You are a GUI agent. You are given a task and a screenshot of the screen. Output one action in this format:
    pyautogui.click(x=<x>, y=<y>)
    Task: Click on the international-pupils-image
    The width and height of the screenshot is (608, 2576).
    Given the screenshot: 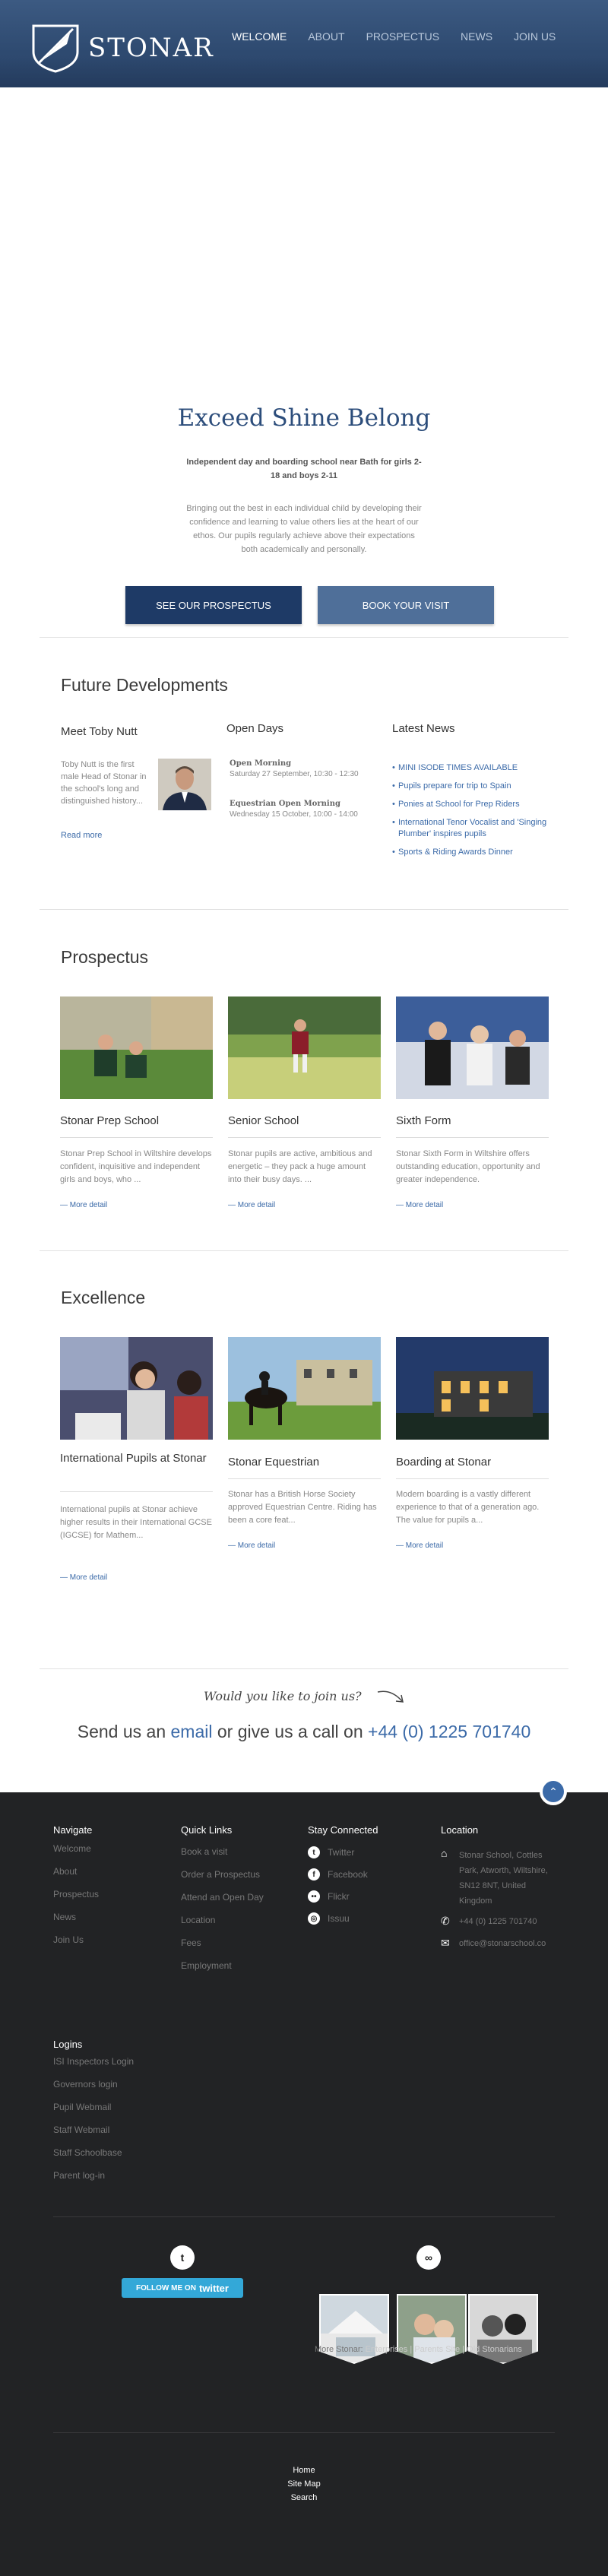 What is the action you would take?
    pyautogui.click(x=136, y=1388)
    